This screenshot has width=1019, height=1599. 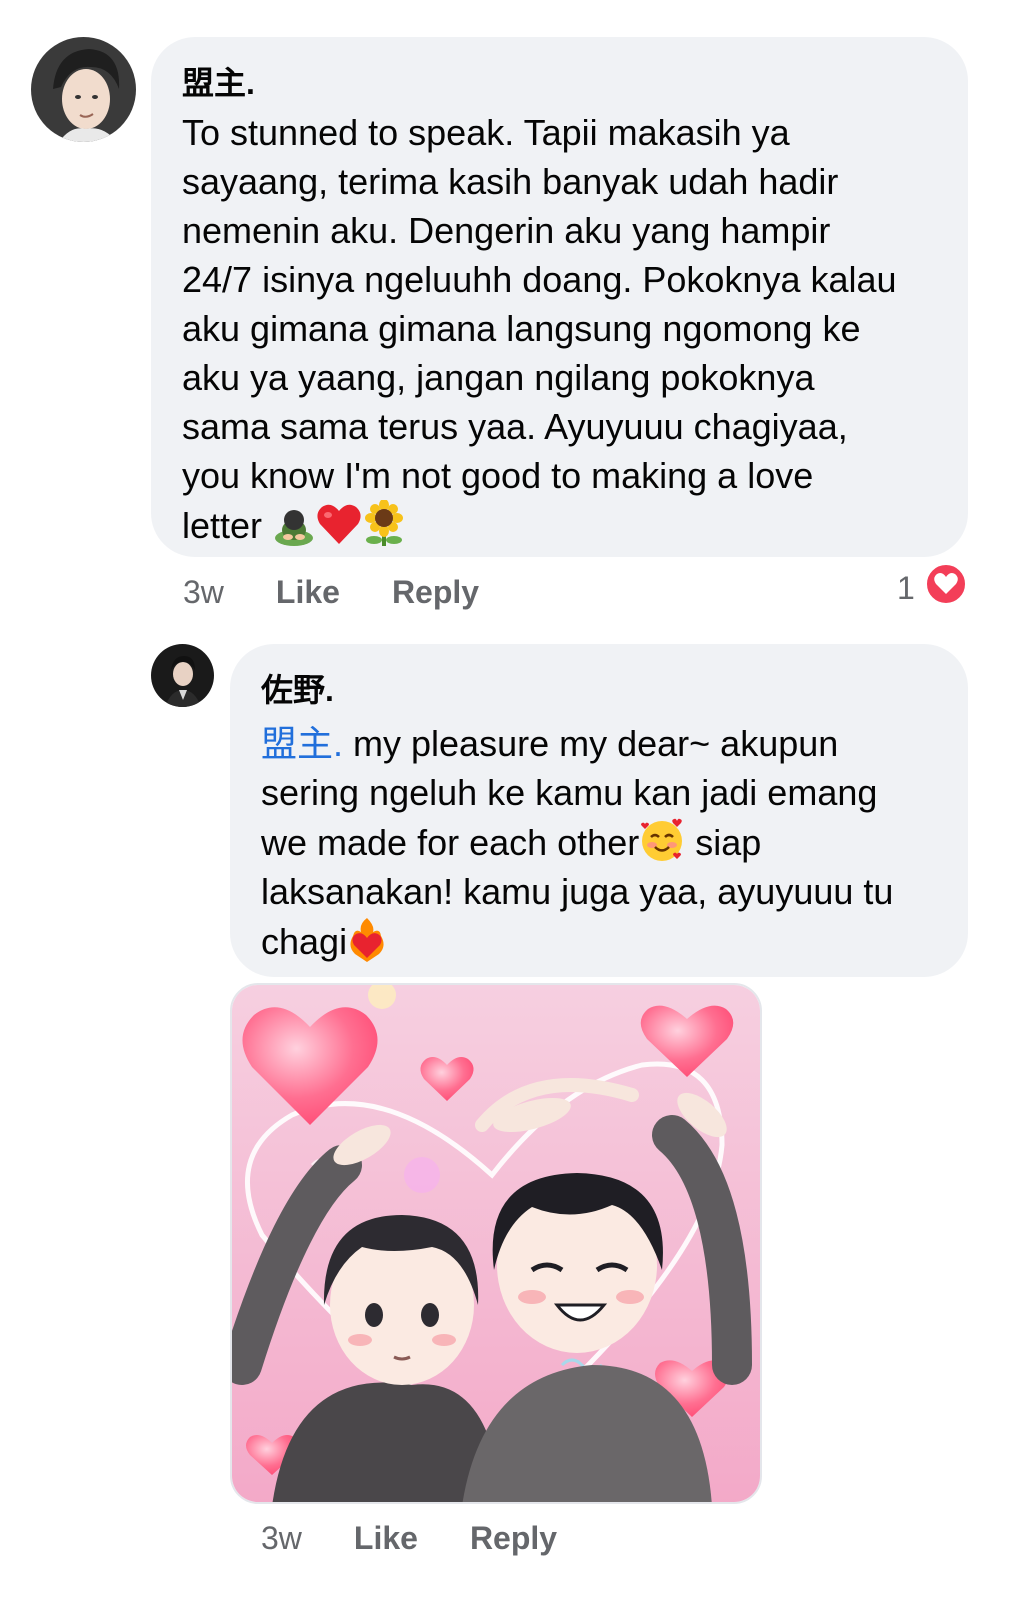 I want to click on reply-line-text: chagi, so click(x=304, y=941).